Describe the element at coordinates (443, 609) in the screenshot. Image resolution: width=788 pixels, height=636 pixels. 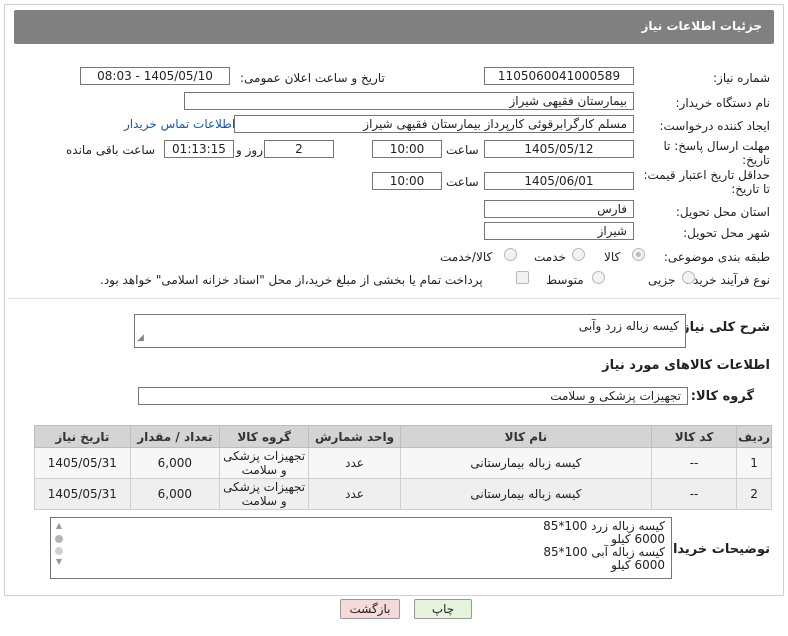
I see `print-button: چاپ` at that location.